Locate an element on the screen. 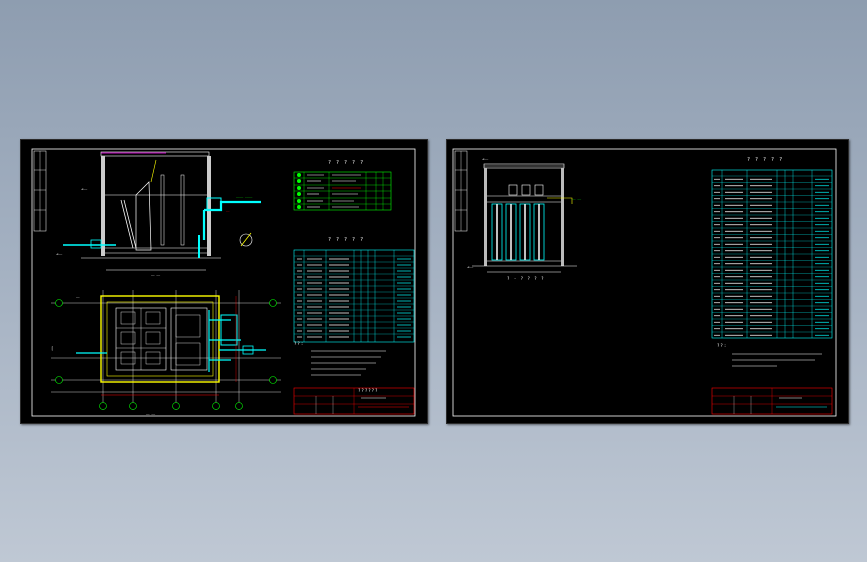 The image size is (867, 562). filter-section-view: —— —— ⊿—— ⊿—— is located at coordinates (524, 215).